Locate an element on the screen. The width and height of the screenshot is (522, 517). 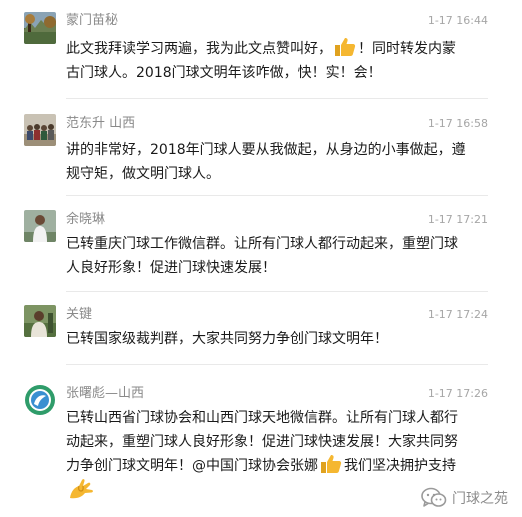
comment-time: 1-17 17:24 is located at coordinates (457, 314).